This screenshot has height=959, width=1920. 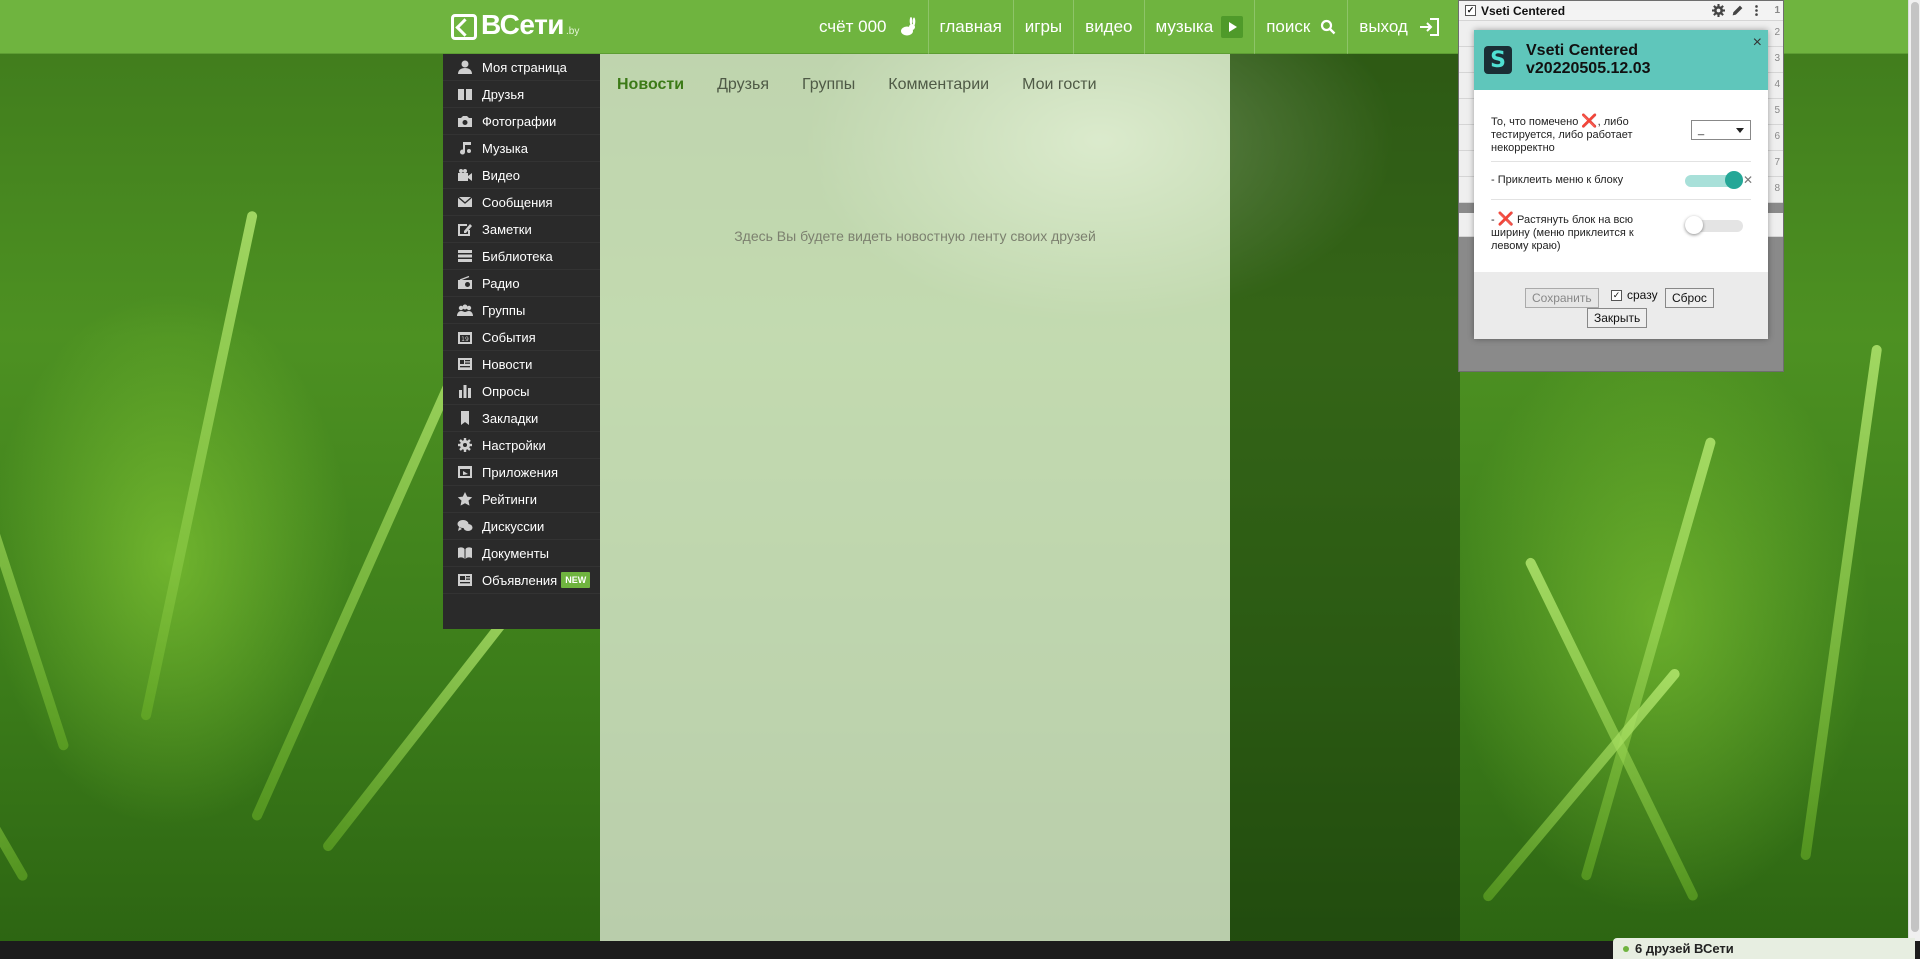 What do you see at coordinates (521, 121) in the screenshot?
I see `sidebar-item-photos: Фотографии` at bounding box center [521, 121].